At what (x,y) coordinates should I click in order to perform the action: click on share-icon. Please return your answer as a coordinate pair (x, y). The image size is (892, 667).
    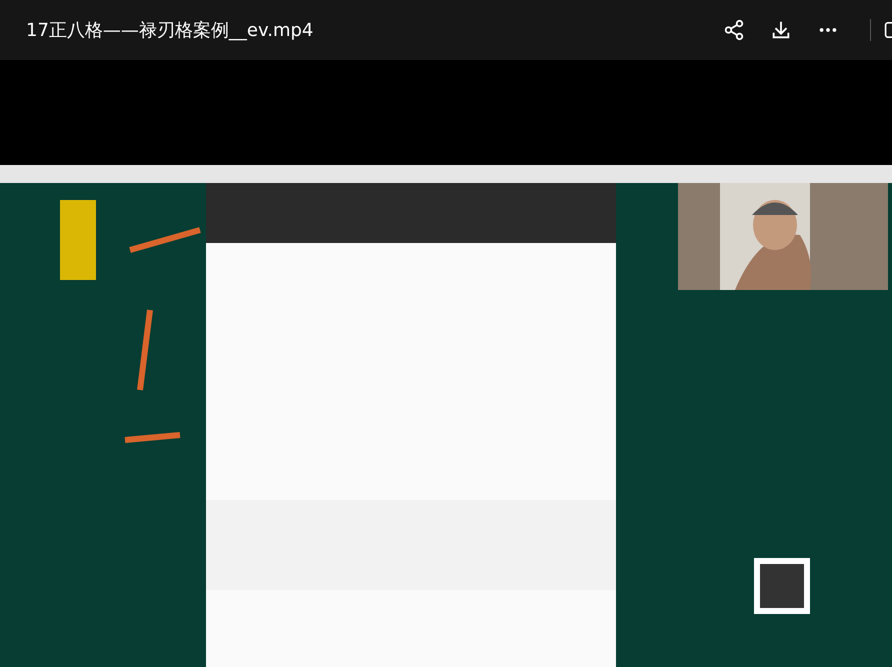
    Looking at the image, I should click on (734, 30).